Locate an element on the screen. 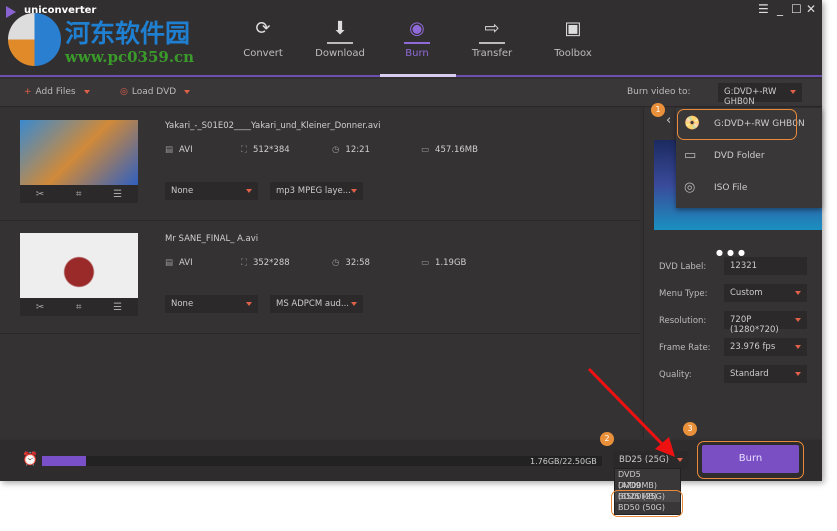 This screenshot has width=837, height=531. highlight-burn-button is located at coordinates (750, 460).